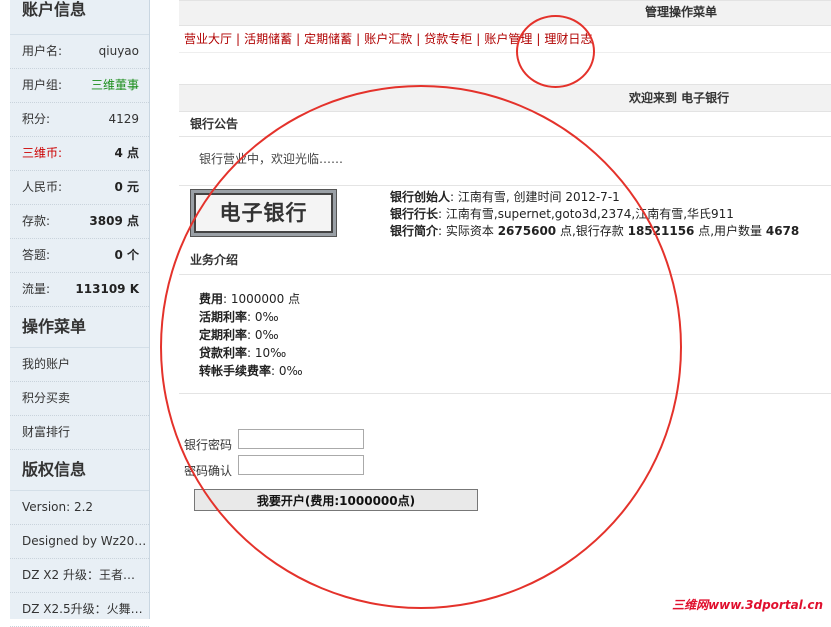 The width and height of the screenshot is (831, 627). What do you see at coordinates (79, 52) in the screenshot?
I see `account-row-username: 用户名: qiuyao` at bounding box center [79, 52].